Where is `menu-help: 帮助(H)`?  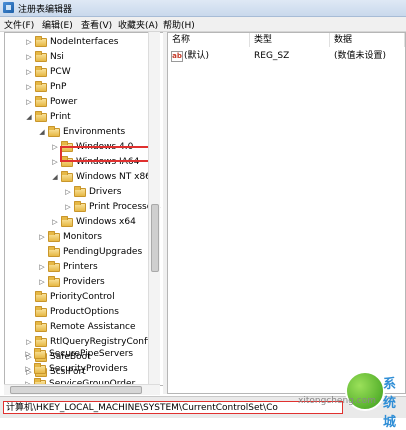
menu-help: 帮助(H) is located at coordinates (179, 24).